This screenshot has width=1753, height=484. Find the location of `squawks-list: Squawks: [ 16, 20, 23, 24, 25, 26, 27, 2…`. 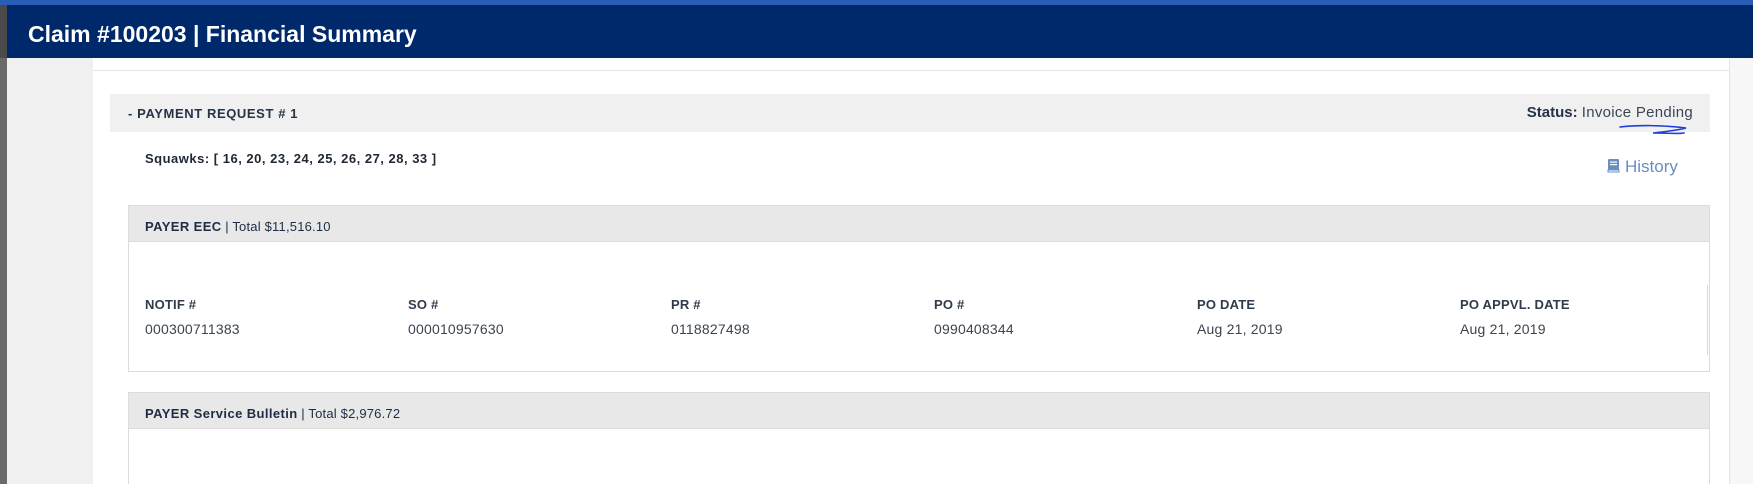

squawks-list: Squawks: [ 16, 20, 23, 24, 25, 26, 27, 2… is located at coordinates (291, 158).